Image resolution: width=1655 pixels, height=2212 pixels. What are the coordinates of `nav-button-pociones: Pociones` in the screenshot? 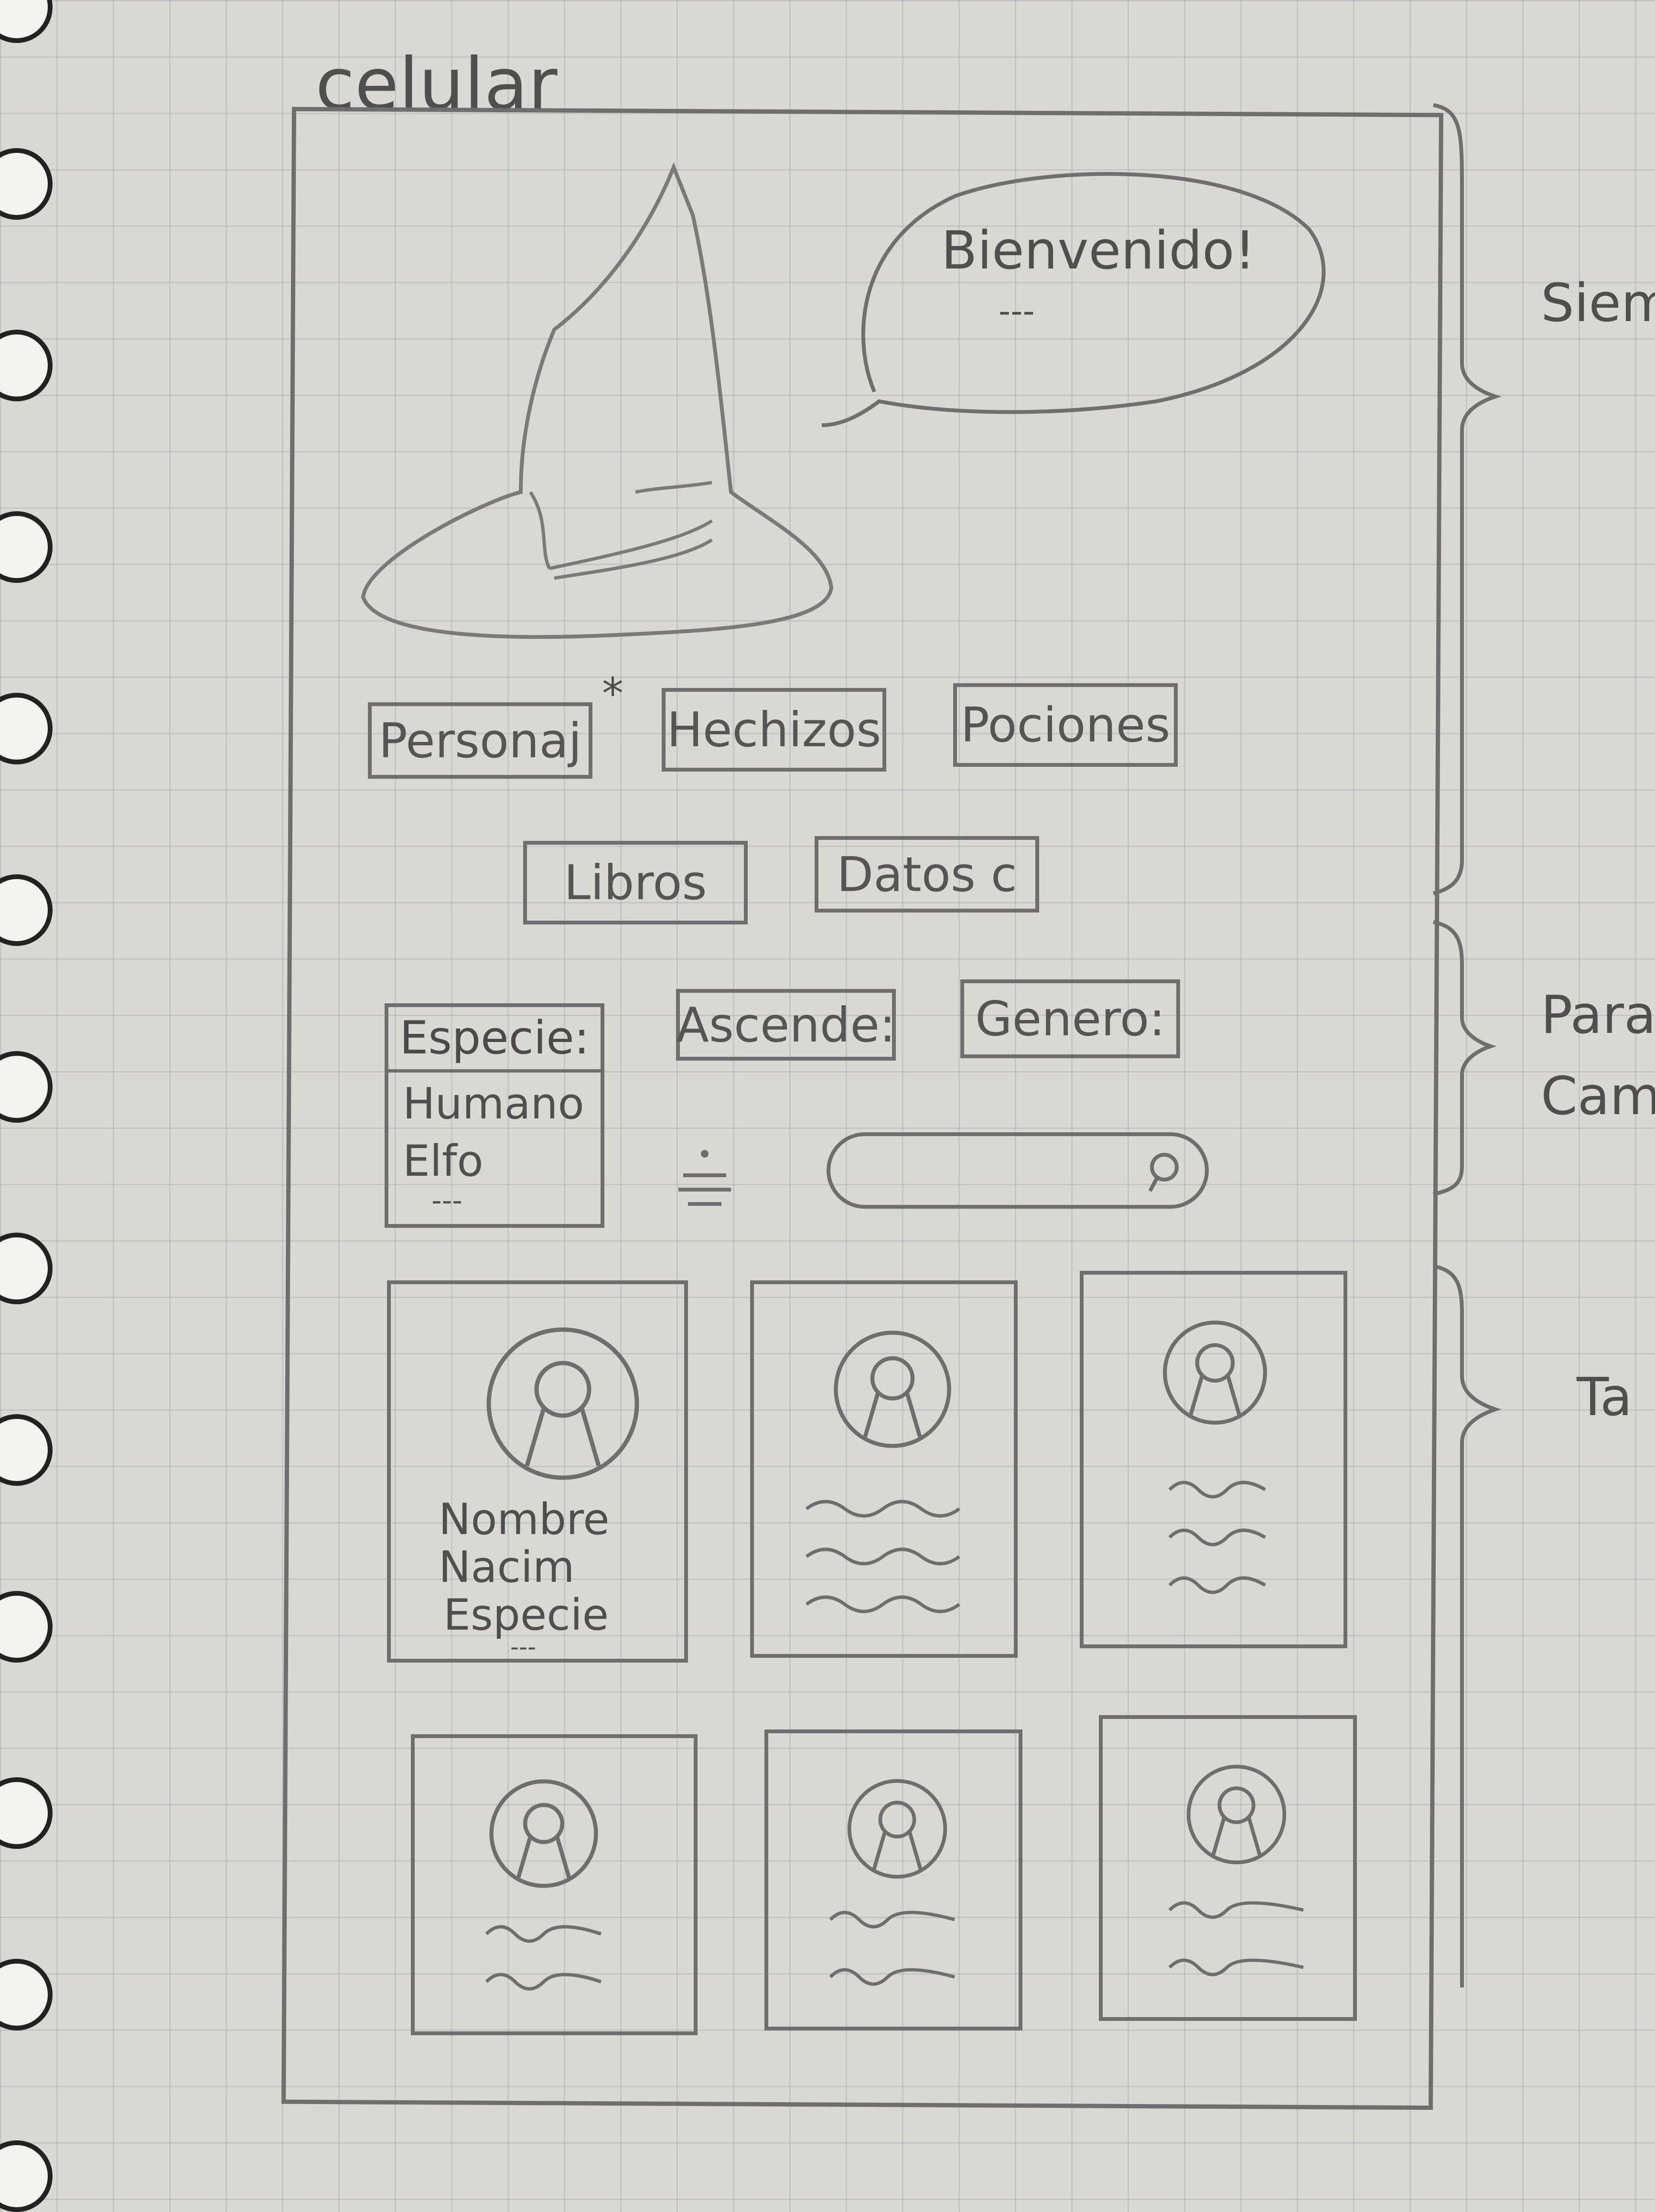 It's located at (1065, 725).